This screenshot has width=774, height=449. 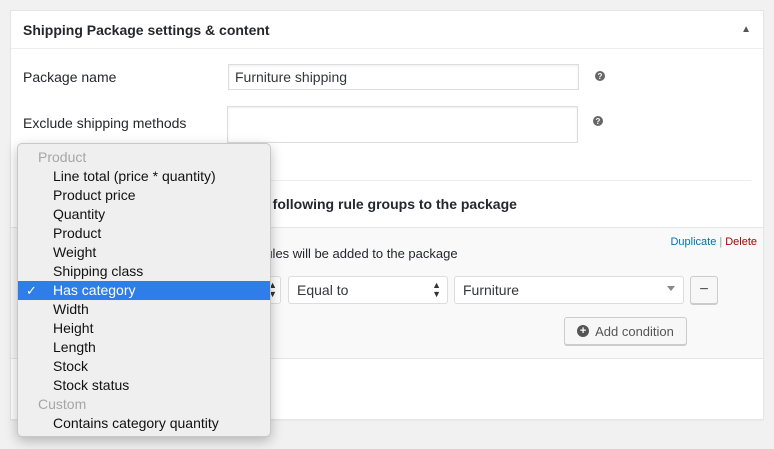 What do you see at coordinates (436, 289) in the screenshot?
I see `select-arrows-icon: ▲ ▼` at bounding box center [436, 289].